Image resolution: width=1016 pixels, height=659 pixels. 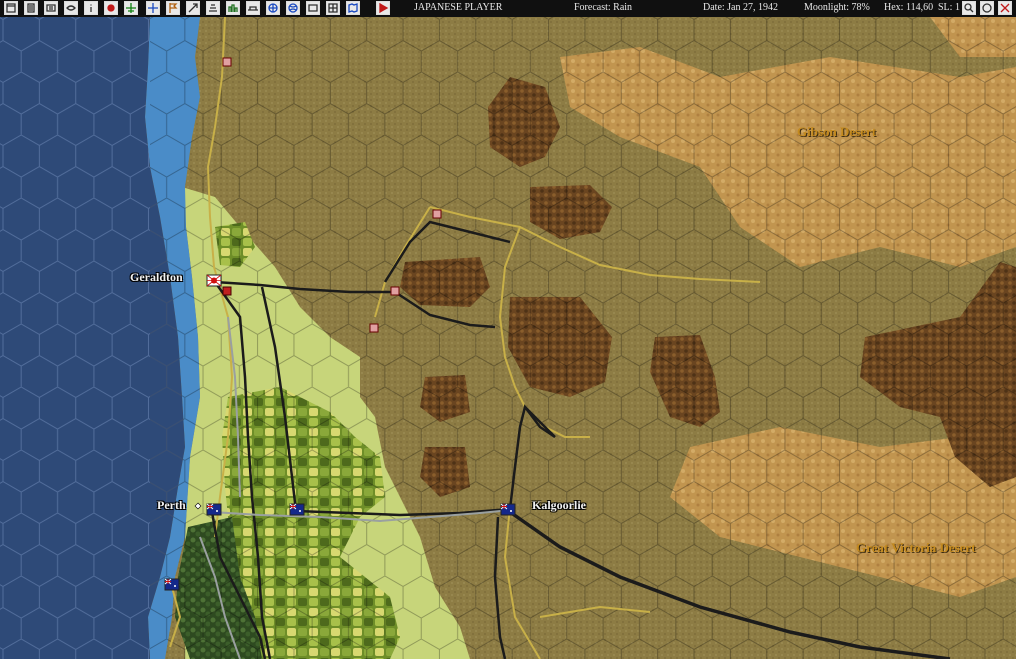 What do you see at coordinates (740, 7) in the screenshot?
I see `date-readout: Date: Jan 27, 1942` at bounding box center [740, 7].